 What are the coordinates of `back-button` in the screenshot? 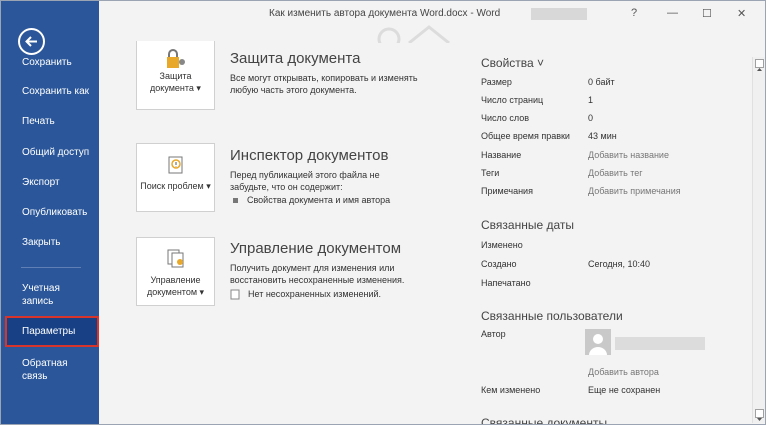 It's located at (31, 41).